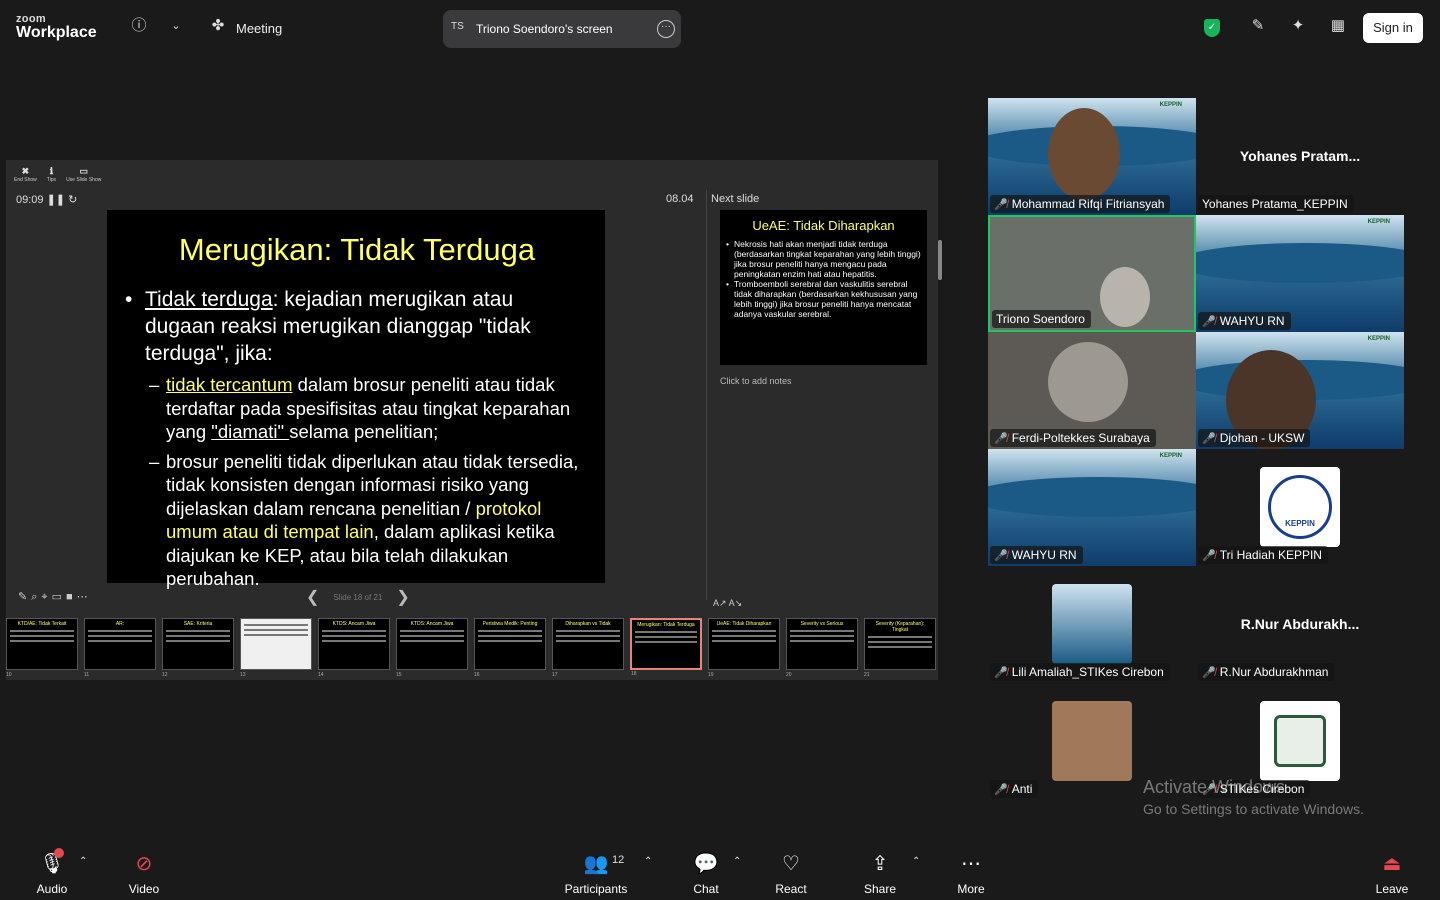 Image resolution: width=1440 pixels, height=900 pixels. Describe the element at coordinates (1298, 26) in the screenshot. I see `ai-companion-icon: ✦` at that location.